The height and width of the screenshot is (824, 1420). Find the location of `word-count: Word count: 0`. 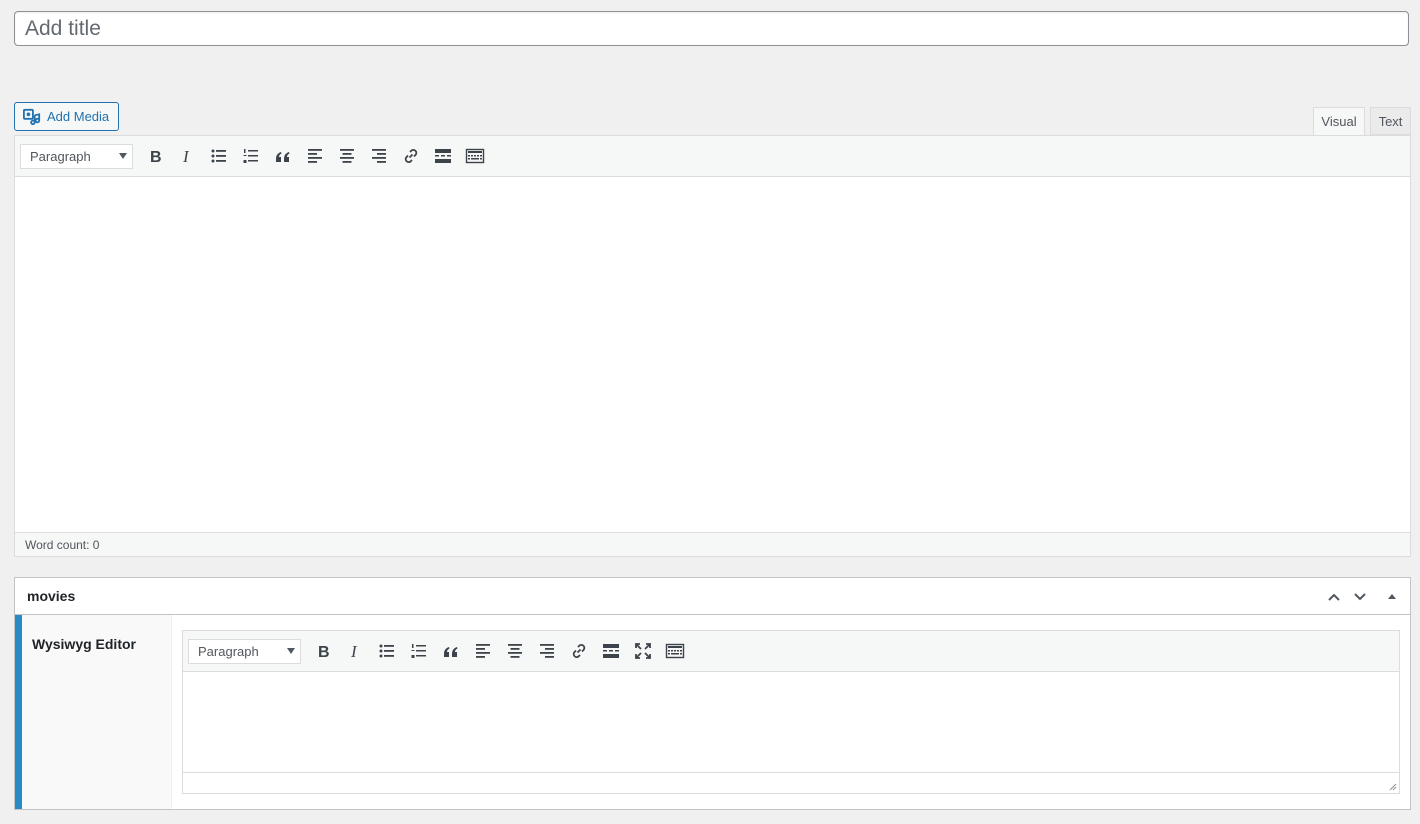

word-count: Word count: 0 is located at coordinates (712, 544).